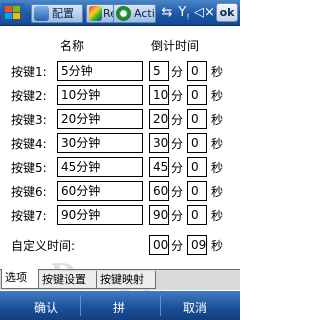 The height and width of the screenshot is (320, 320). Describe the element at coordinates (159, 167) in the screenshot. I see `minutes-input: 45` at that location.